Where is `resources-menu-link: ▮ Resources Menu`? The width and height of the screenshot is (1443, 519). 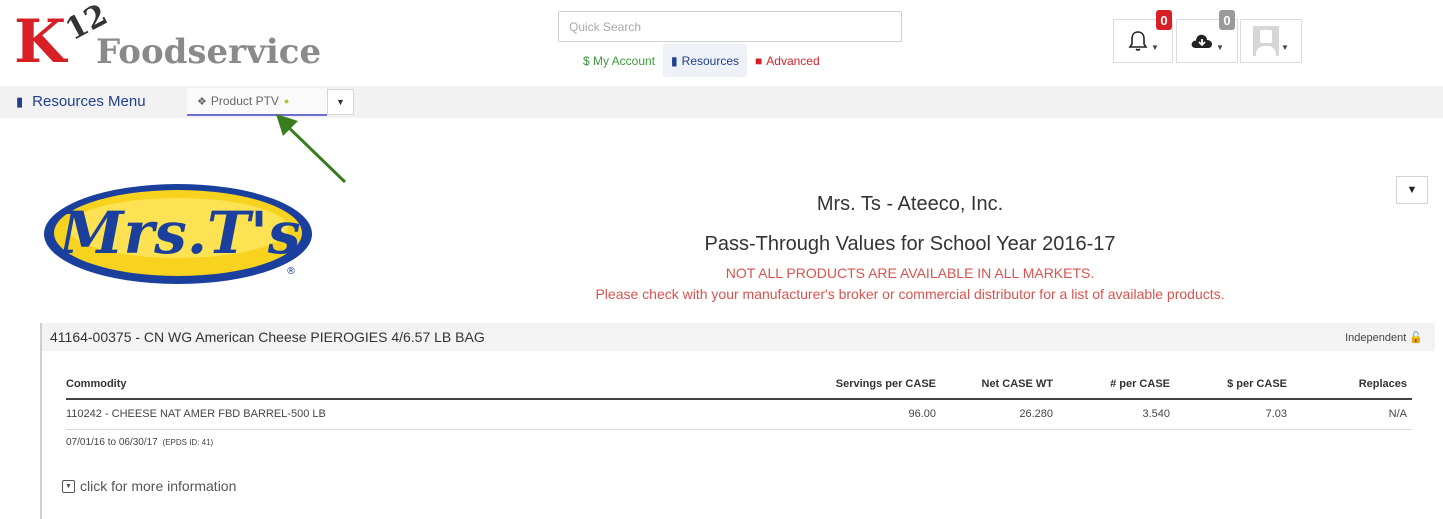
resources-menu-link: ▮ Resources Menu is located at coordinates (81, 101).